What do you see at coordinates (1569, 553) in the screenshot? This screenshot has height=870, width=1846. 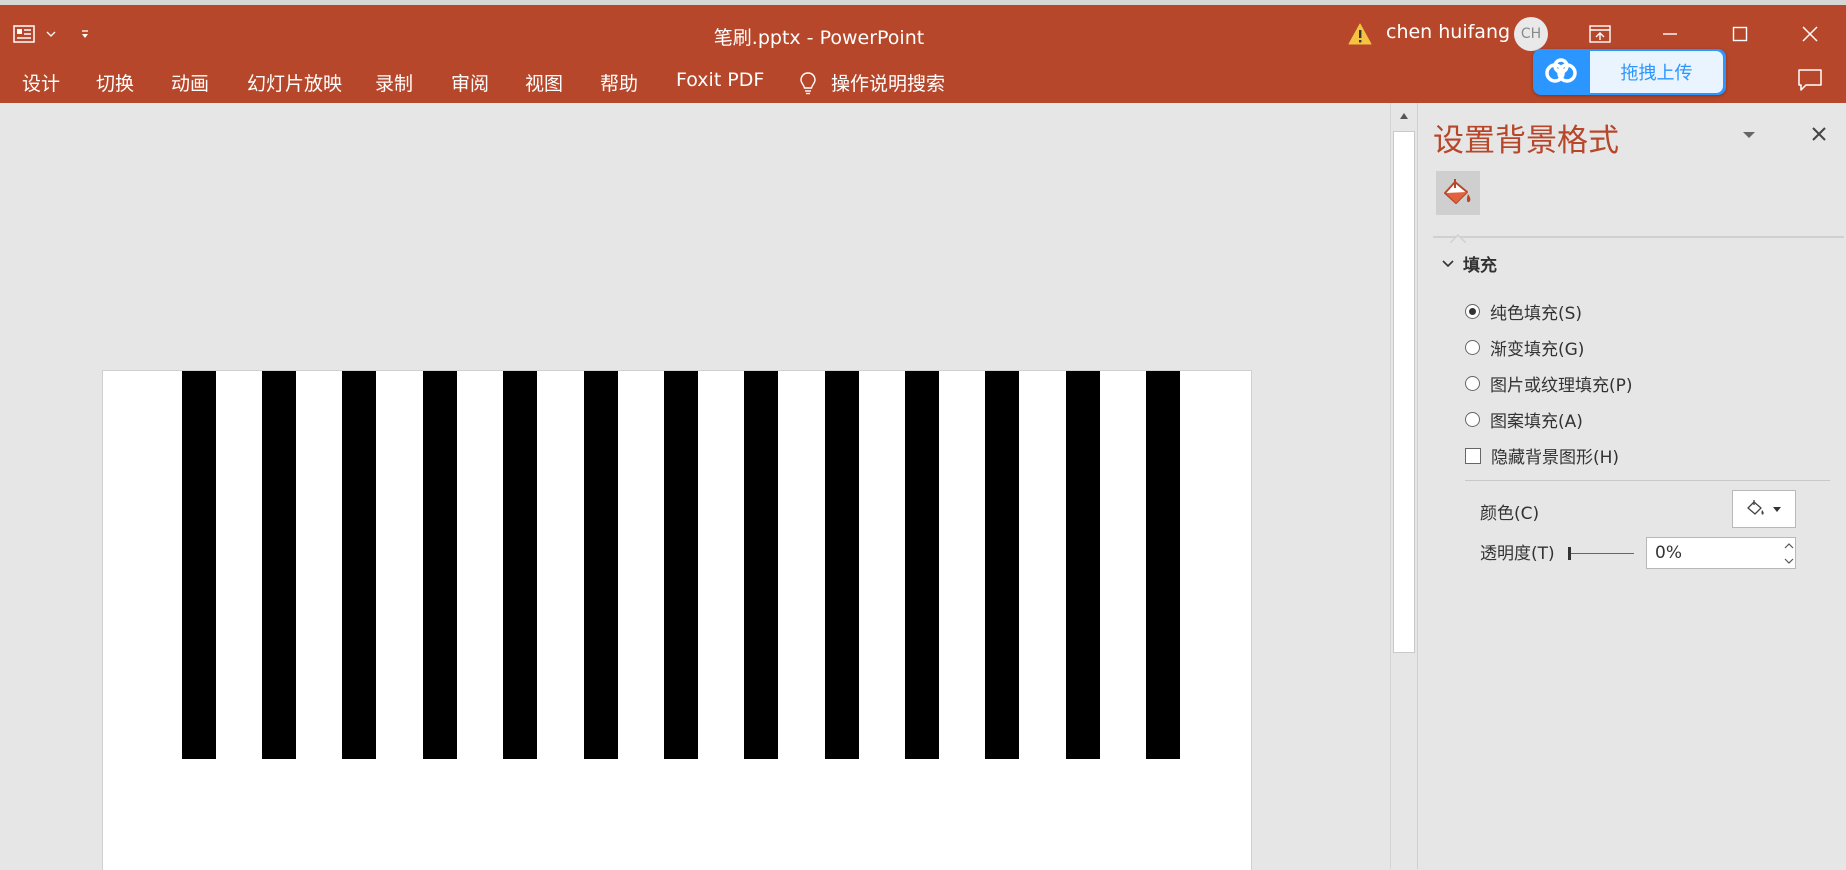 I see `transparency-slider-knob` at bounding box center [1569, 553].